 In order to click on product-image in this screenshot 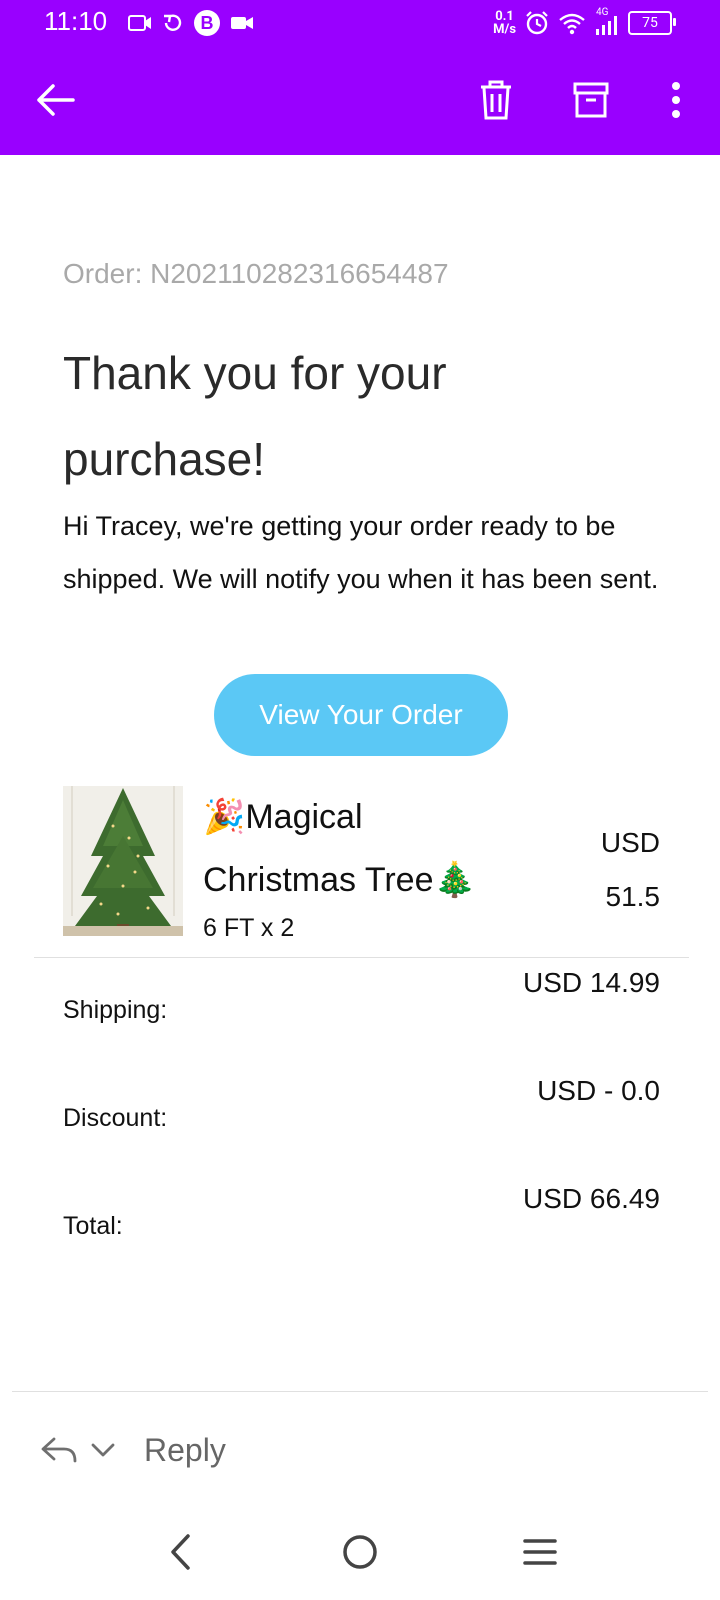, I will do `click(123, 861)`.